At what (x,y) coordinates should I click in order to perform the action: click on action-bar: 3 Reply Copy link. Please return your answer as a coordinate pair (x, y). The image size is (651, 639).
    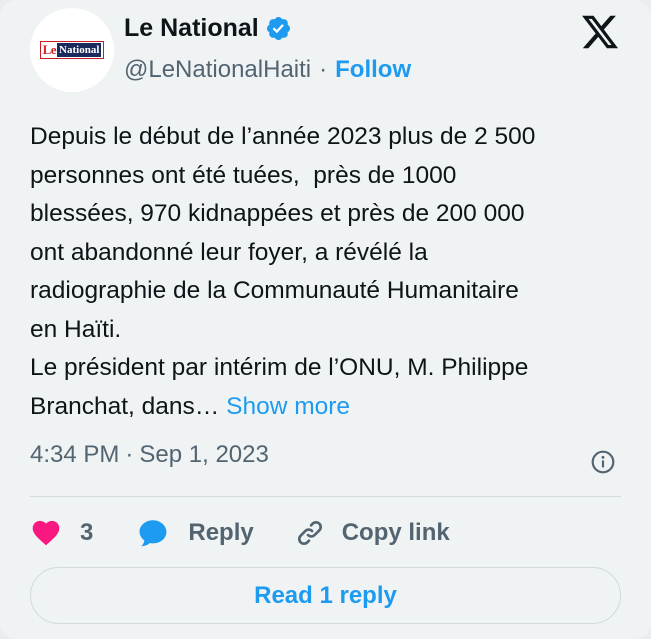
    Looking at the image, I should click on (240, 533).